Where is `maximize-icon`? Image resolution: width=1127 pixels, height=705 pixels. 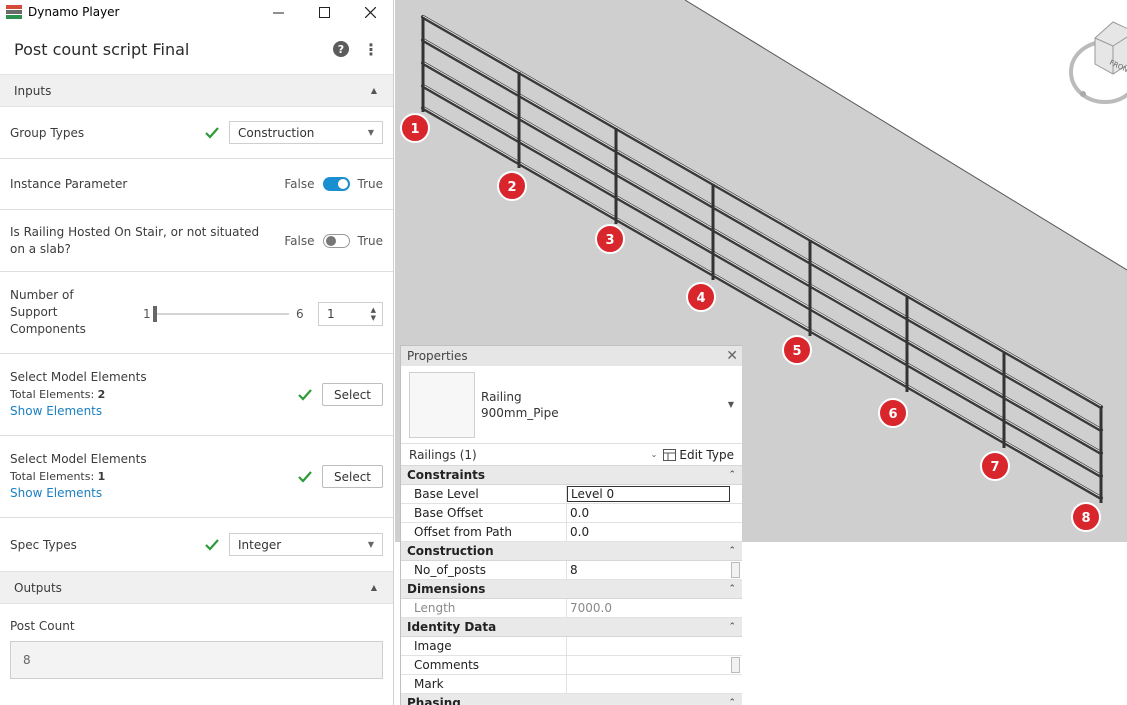
maximize-icon is located at coordinates (324, 12).